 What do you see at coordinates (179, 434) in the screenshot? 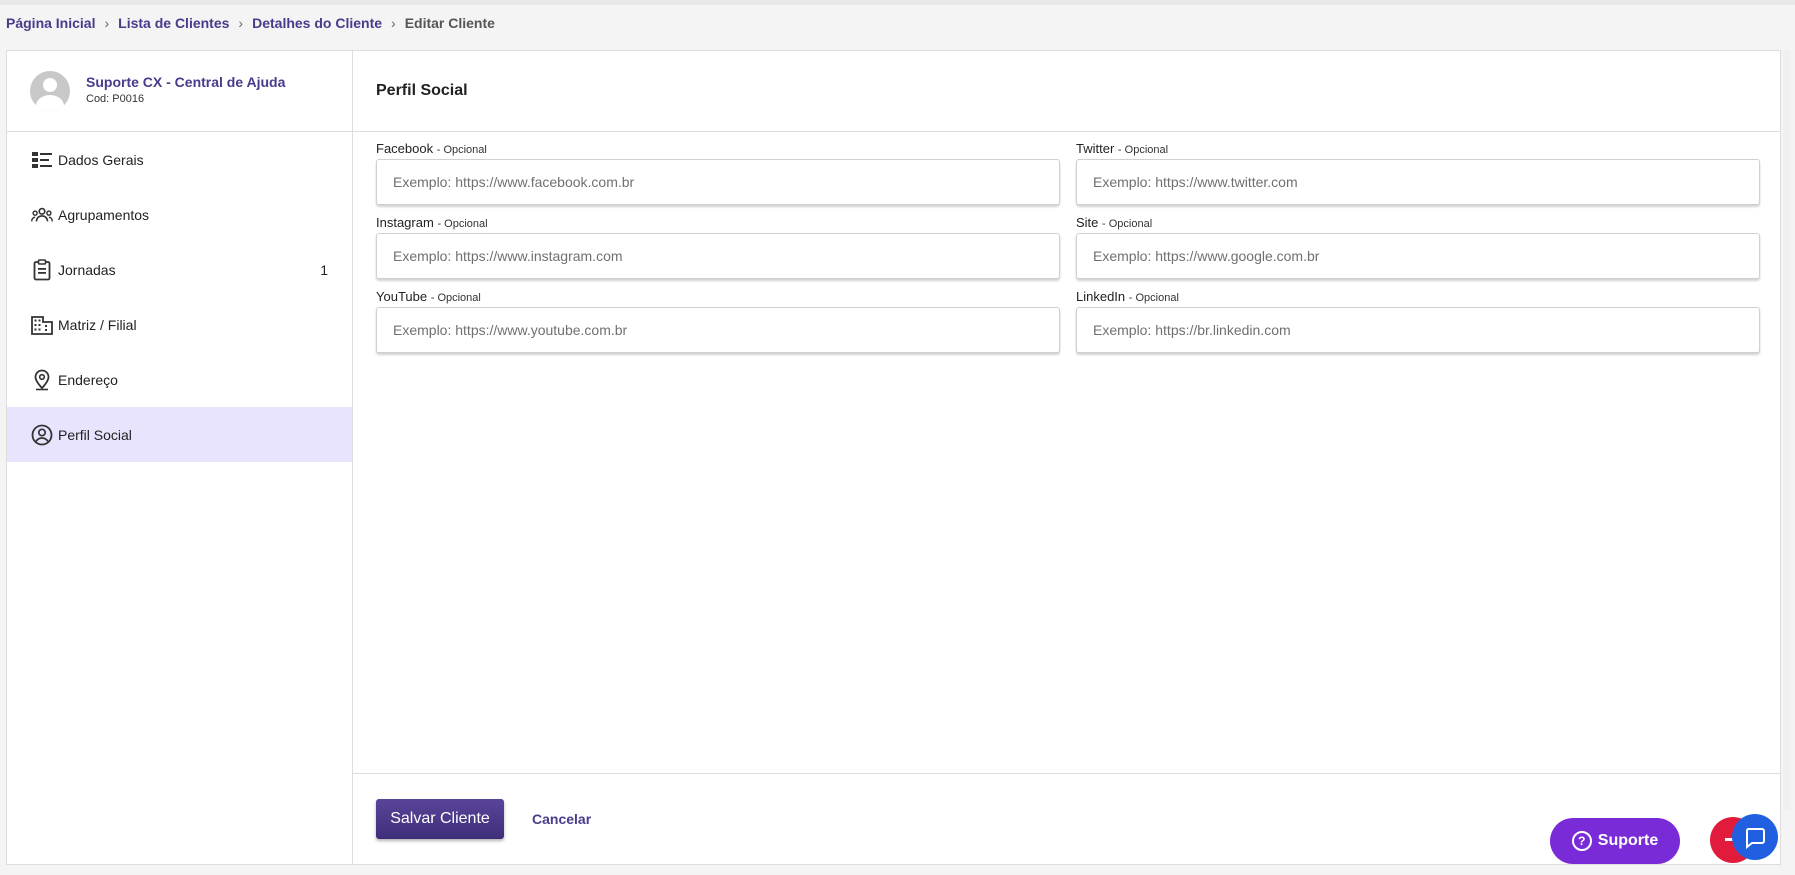
I see `sidebar-item-perfil-social: Perfil Social` at bounding box center [179, 434].